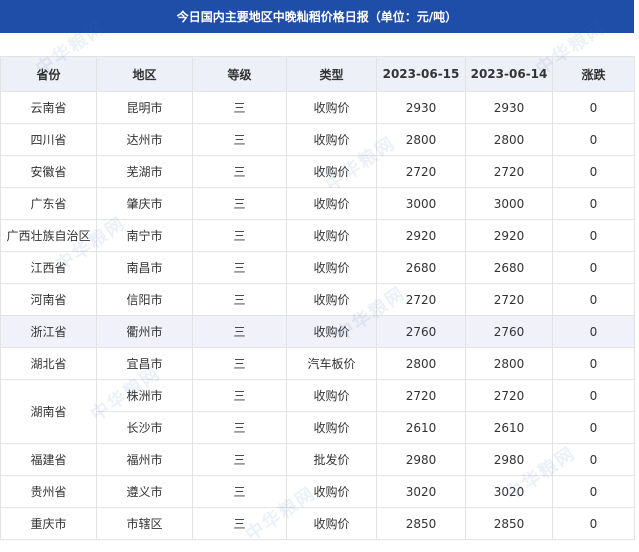 The width and height of the screenshot is (639, 552). I want to click on cell-price-current: 2920, so click(421, 235).